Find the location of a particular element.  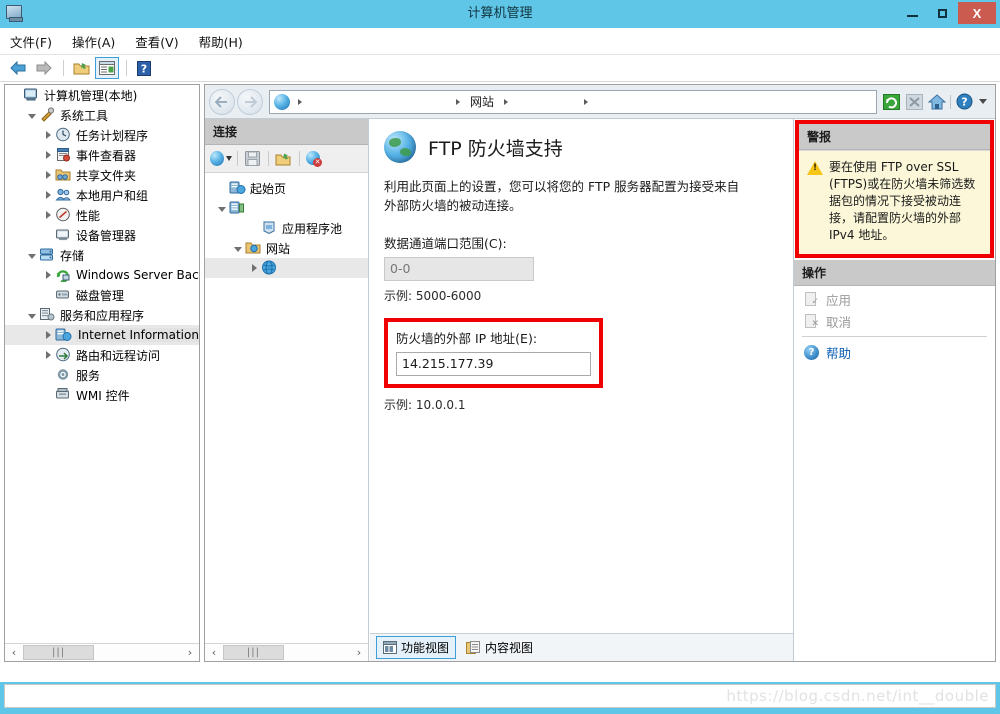

console-tree-hscrollbar: ‹ ||| › is located at coordinates (102, 652).